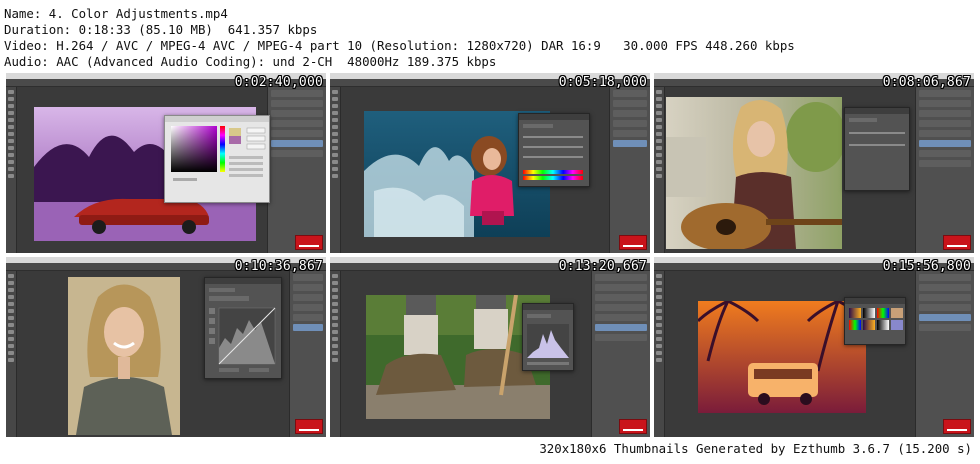 This screenshot has height=464, width=980. Describe the element at coordinates (243, 328) in the screenshot. I see `curves-panel` at that location.